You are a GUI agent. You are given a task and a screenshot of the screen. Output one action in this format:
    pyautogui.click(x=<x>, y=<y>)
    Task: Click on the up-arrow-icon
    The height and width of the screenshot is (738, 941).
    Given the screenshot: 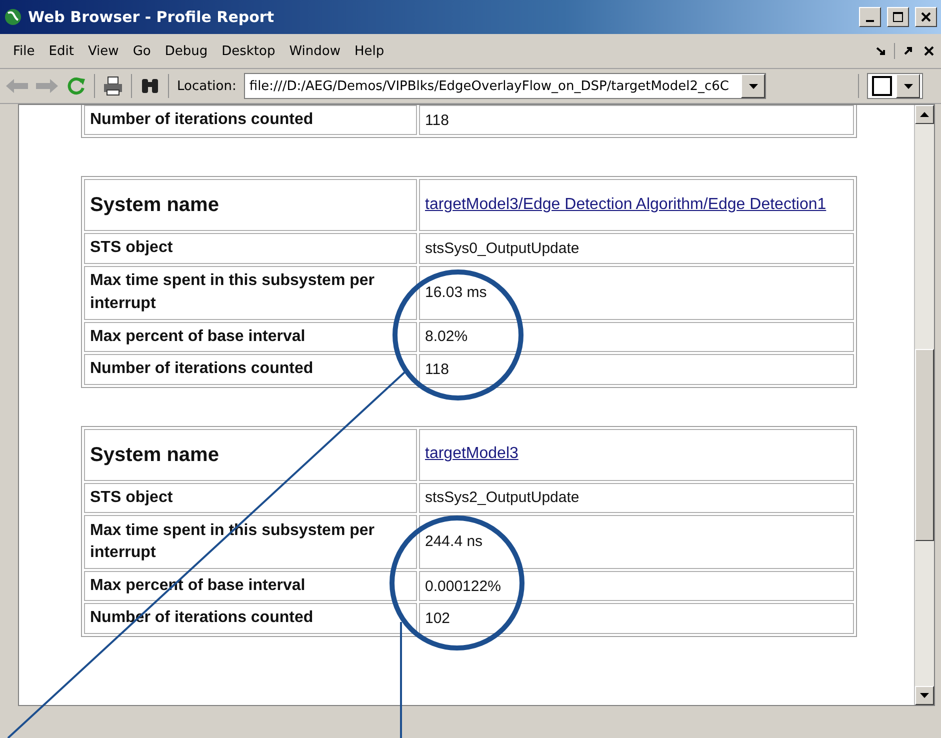 What is the action you would take?
    pyautogui.click(x=924, y=114)
    